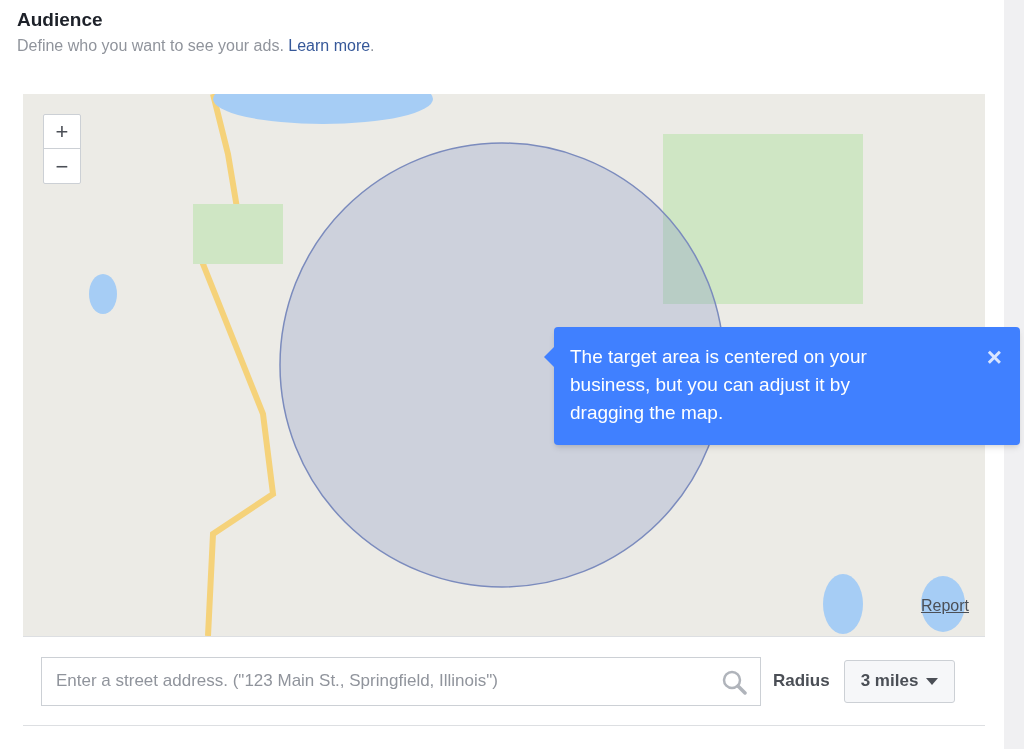 This screenshot has width=1024, height=749. Describe the element at coordinates (60, 20) in the screenshot. I see `section-title: Audience` at that location.